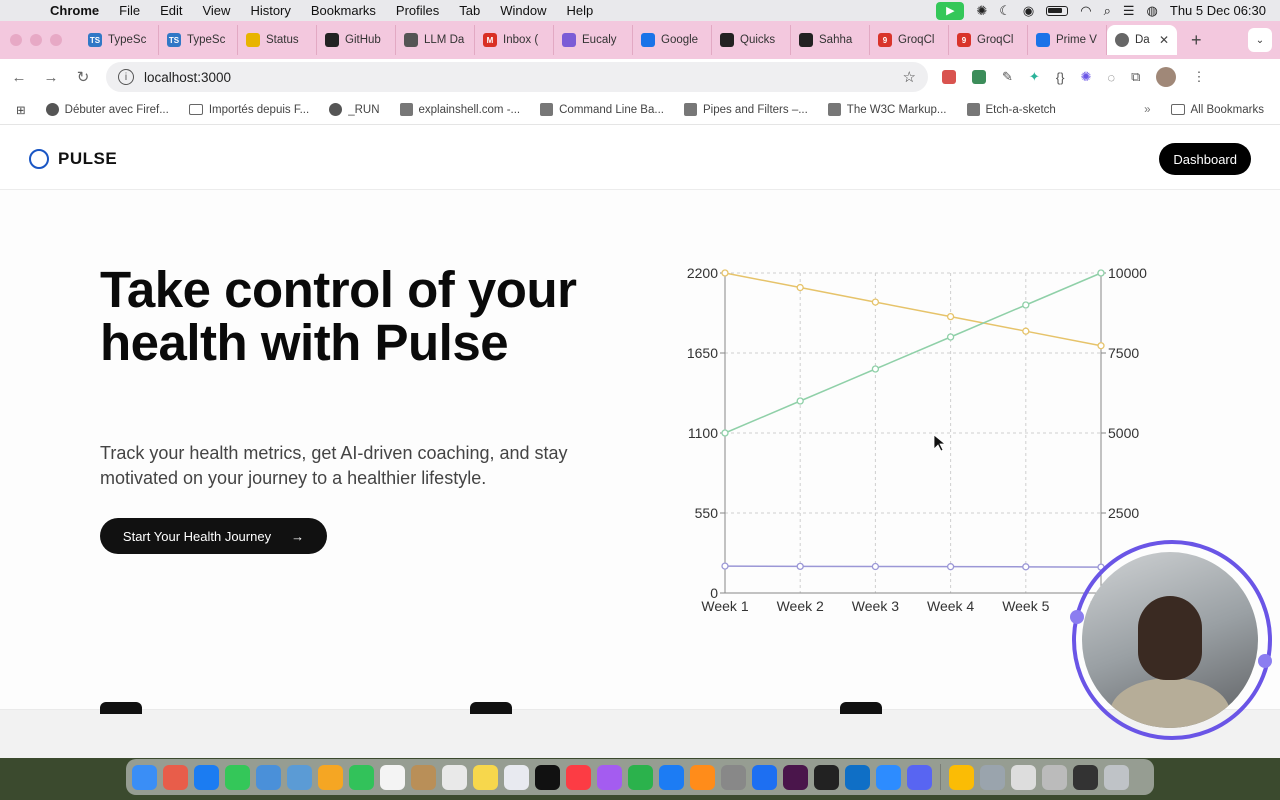 This screenshot has height=800, width=1280. I want to click on menu-bookmarks: Bookmarks, so click(343, 10).